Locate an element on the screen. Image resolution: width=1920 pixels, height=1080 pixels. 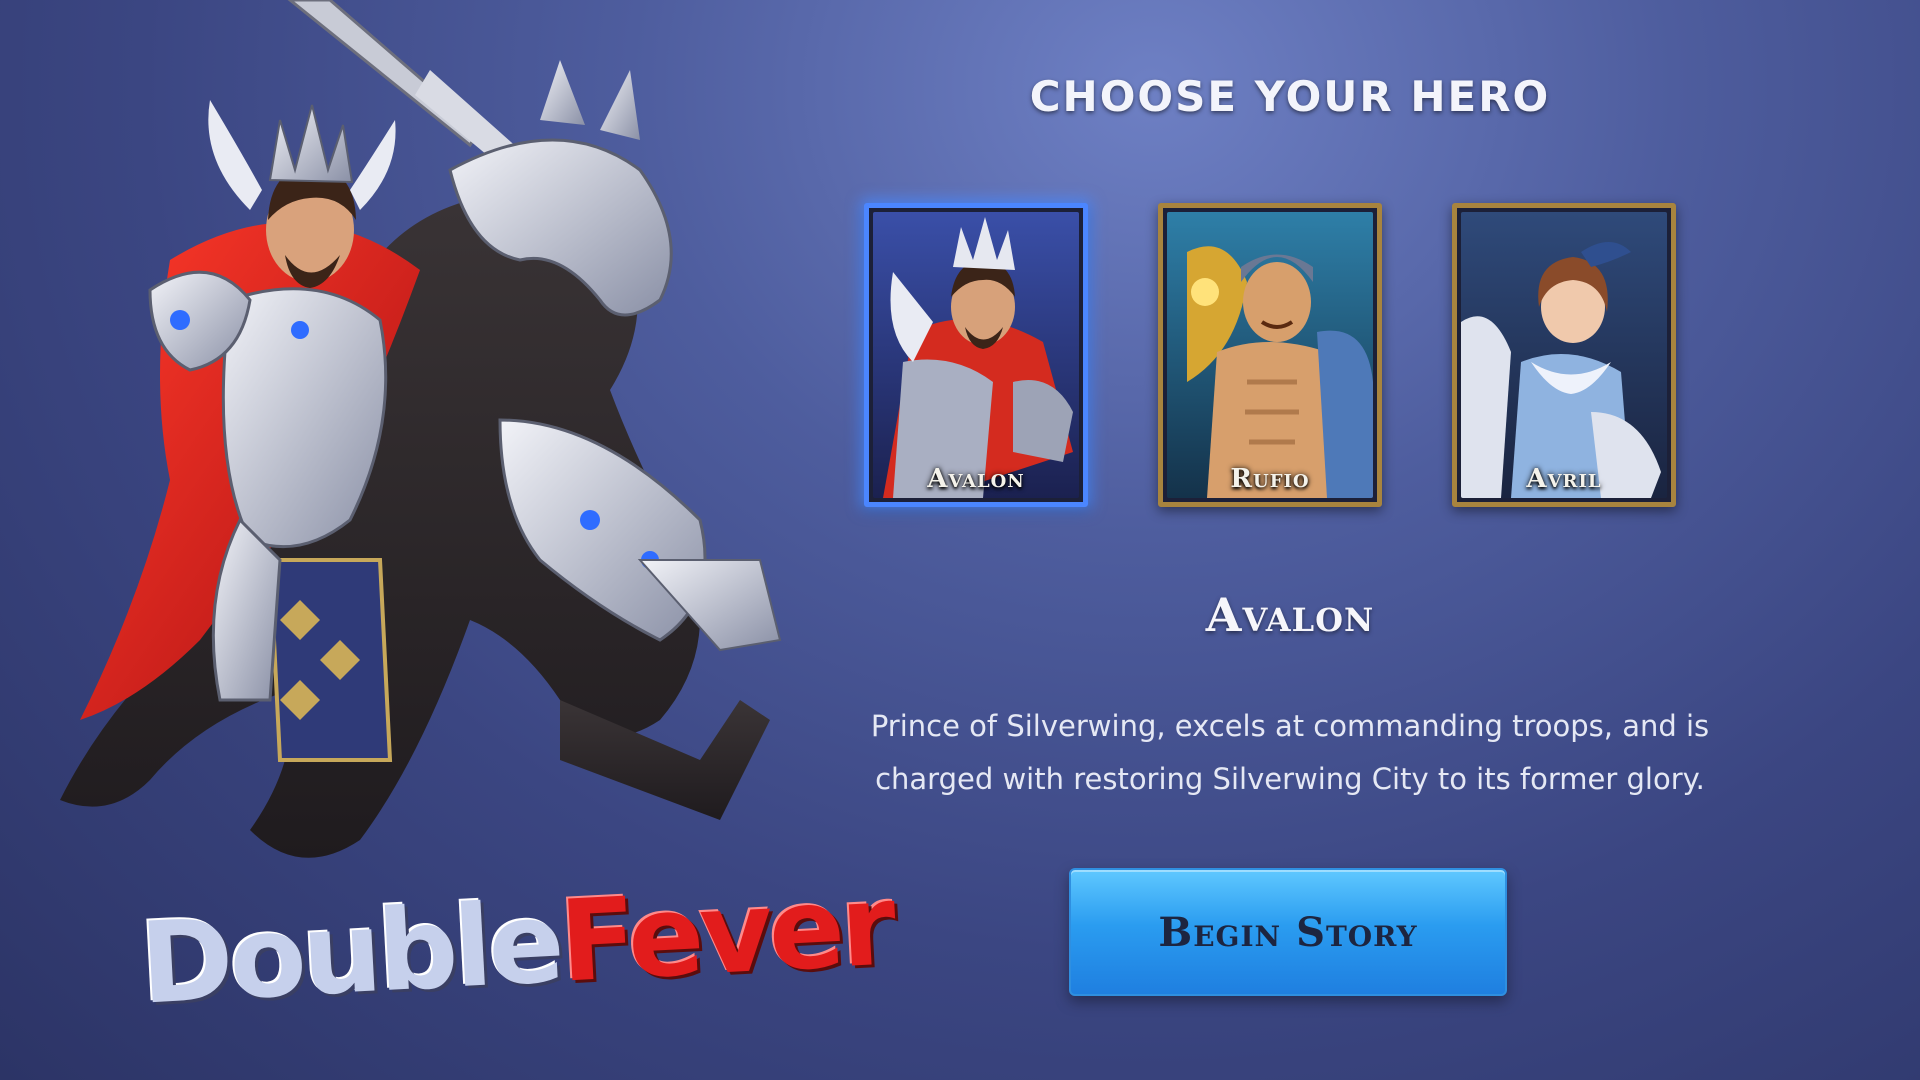
knight-portrait-icon is located at coordinates (976, 355).